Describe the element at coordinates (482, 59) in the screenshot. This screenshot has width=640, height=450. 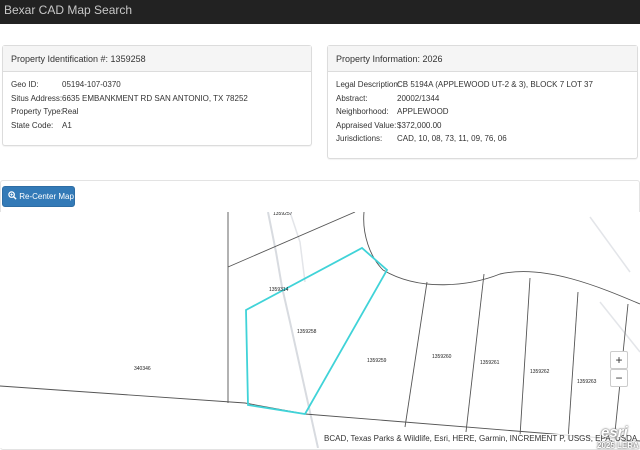
I see `property-information-heading: Property Information: 2026` at that location.